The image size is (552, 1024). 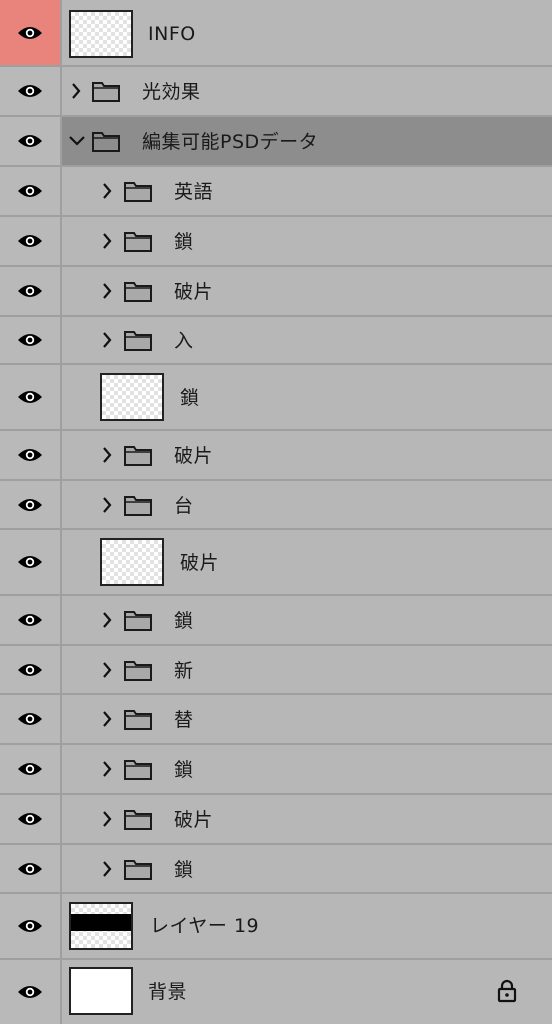 I want to click on layer-name: 替, so click(x=184, y=720).